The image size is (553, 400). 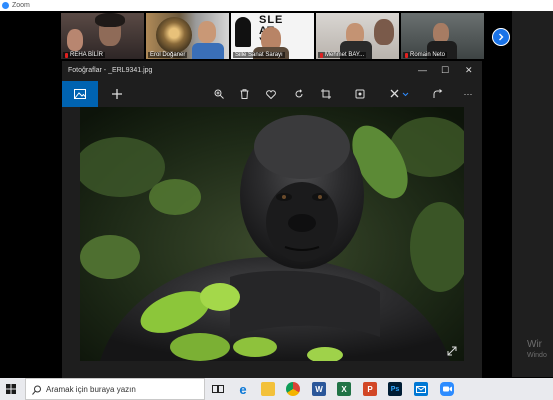 I want to click on zoom-icon, so click(x=447, y=389).